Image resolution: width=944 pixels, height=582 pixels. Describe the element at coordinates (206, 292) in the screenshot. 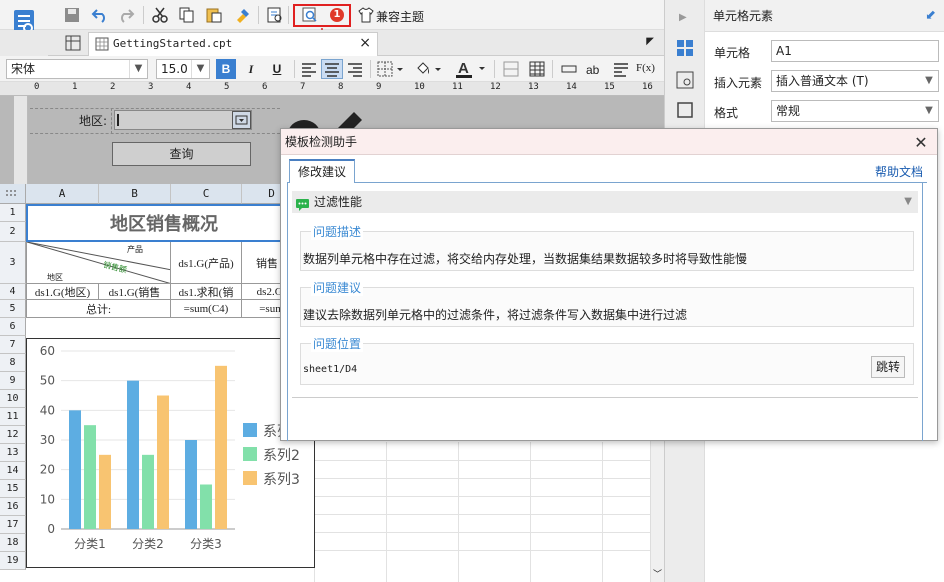

I see `cell-c4: ds1.求和(销` at that location.